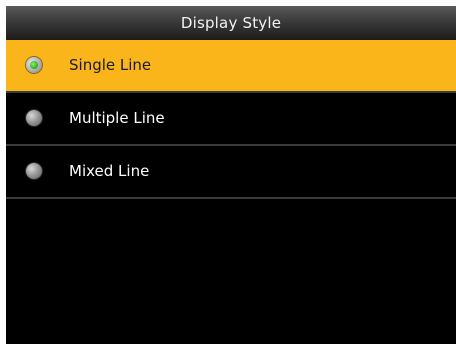  Describe the element at coordinates (110, 65) in the screenshot. I see `option-label: Single Line` at that location.